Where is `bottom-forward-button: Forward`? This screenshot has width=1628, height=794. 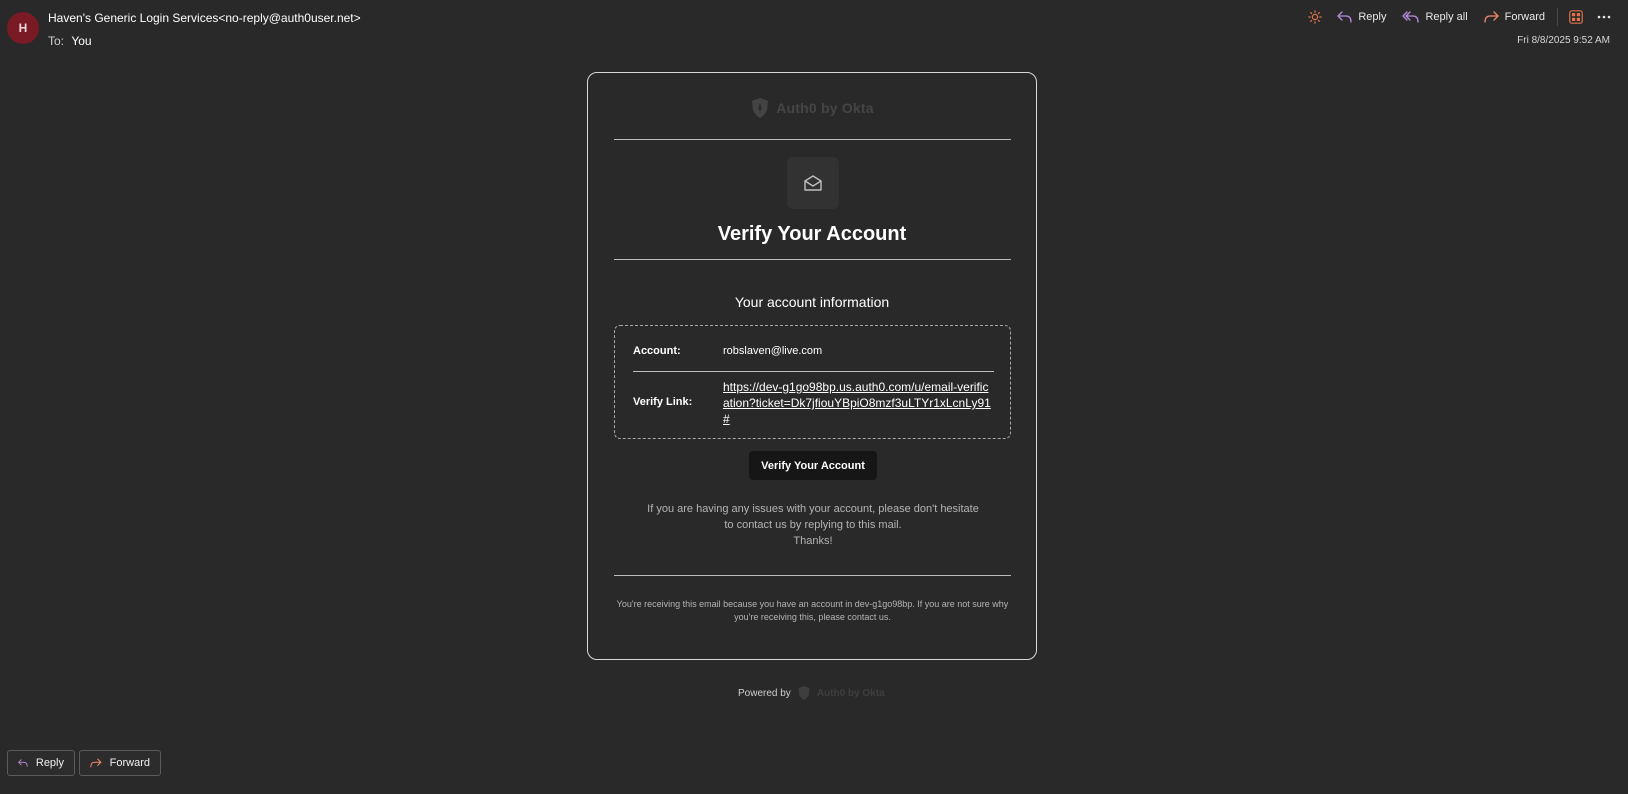
bottom-forward-button: Forward is located at coordinates (120, 763).